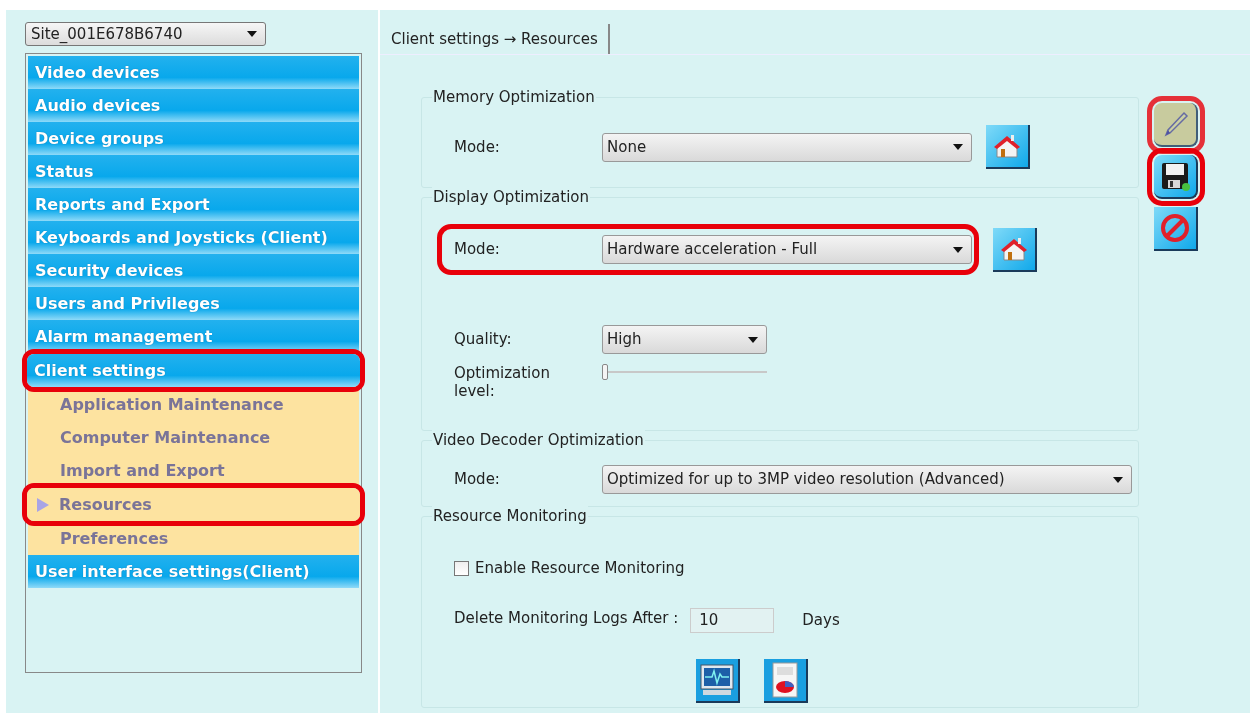  I want to click on report-button, so click(786, 680).